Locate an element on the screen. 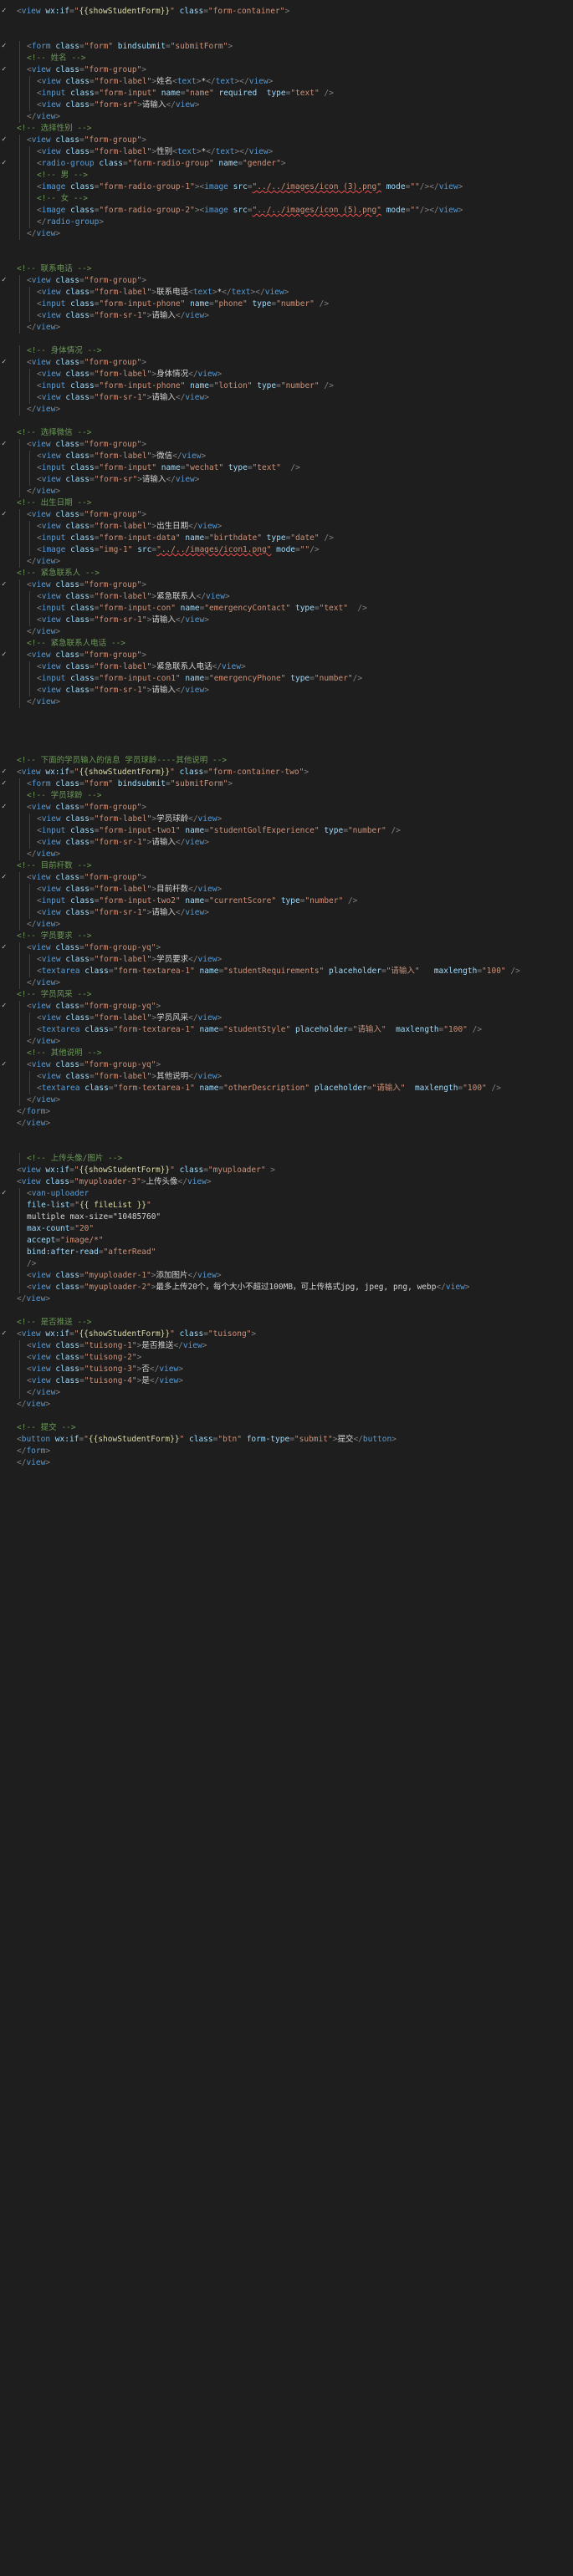 The width and height of the screenshot is (573, 2576). code-line: <!-- 是否推送 --> is located at coordinates (286, 1323).